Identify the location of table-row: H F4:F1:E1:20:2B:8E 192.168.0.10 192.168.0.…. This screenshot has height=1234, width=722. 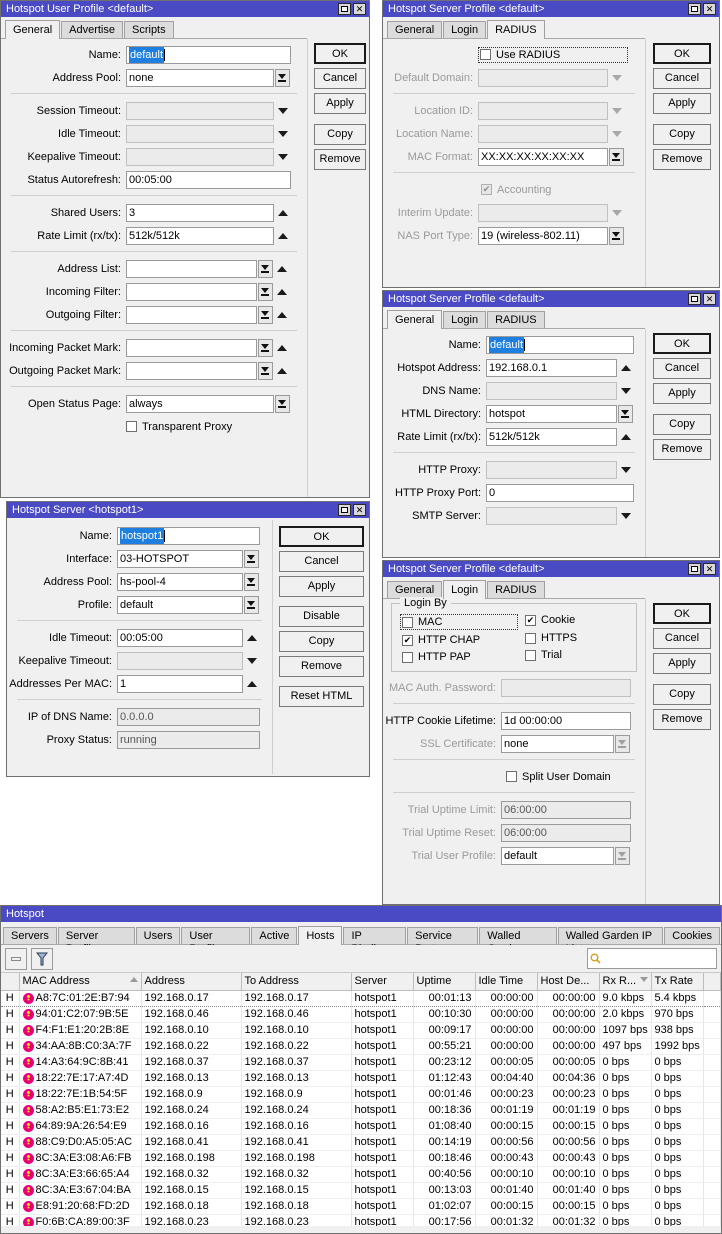
(361, 1030).